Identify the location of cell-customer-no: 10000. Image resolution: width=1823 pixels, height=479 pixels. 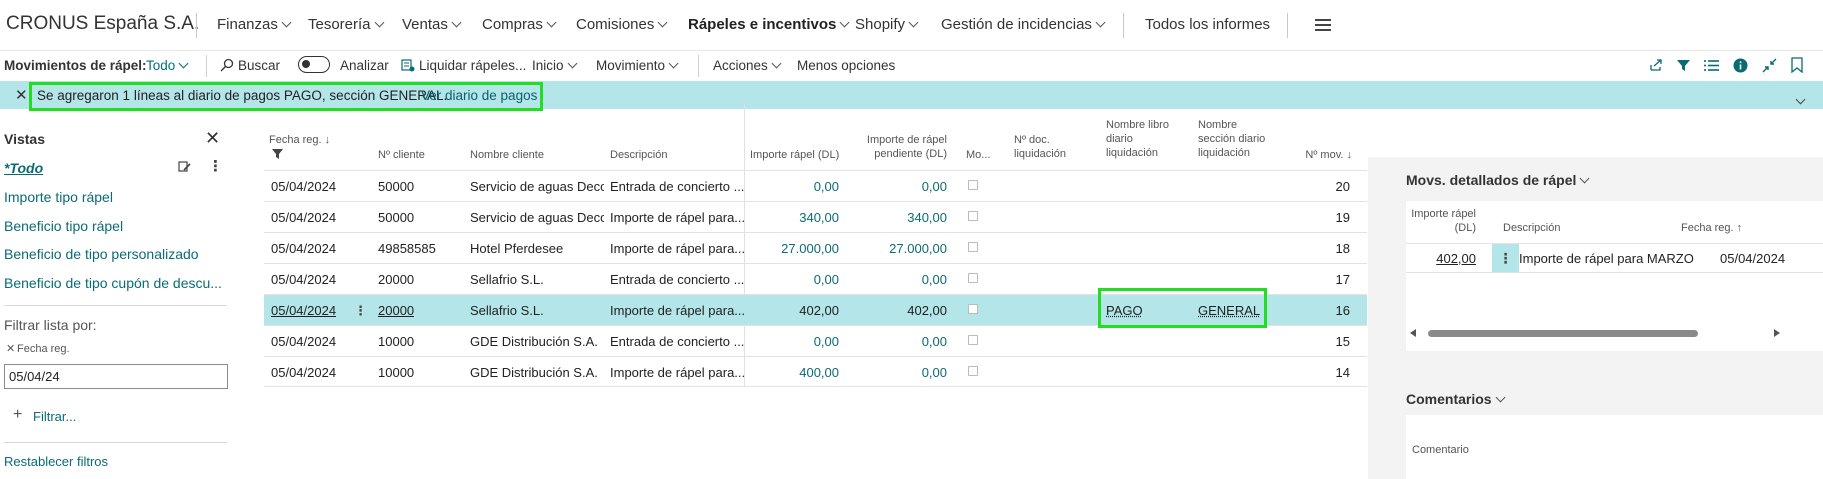
(396, 341).